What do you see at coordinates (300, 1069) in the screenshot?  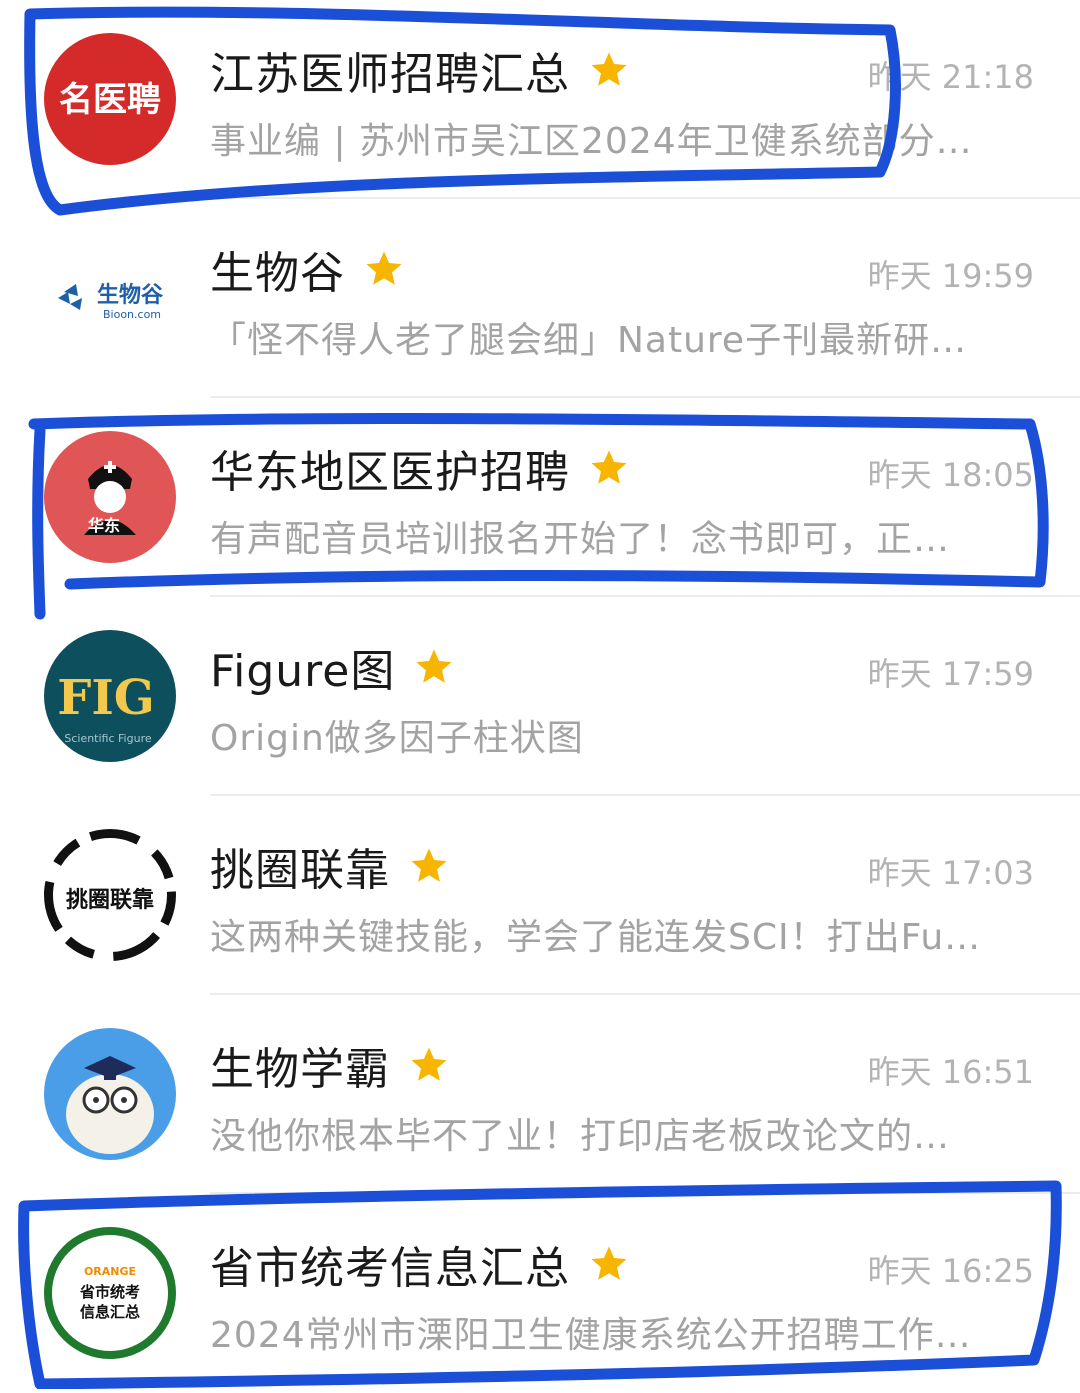 I see `account-name: 生物学霸` at bounding box center [300, 1069].